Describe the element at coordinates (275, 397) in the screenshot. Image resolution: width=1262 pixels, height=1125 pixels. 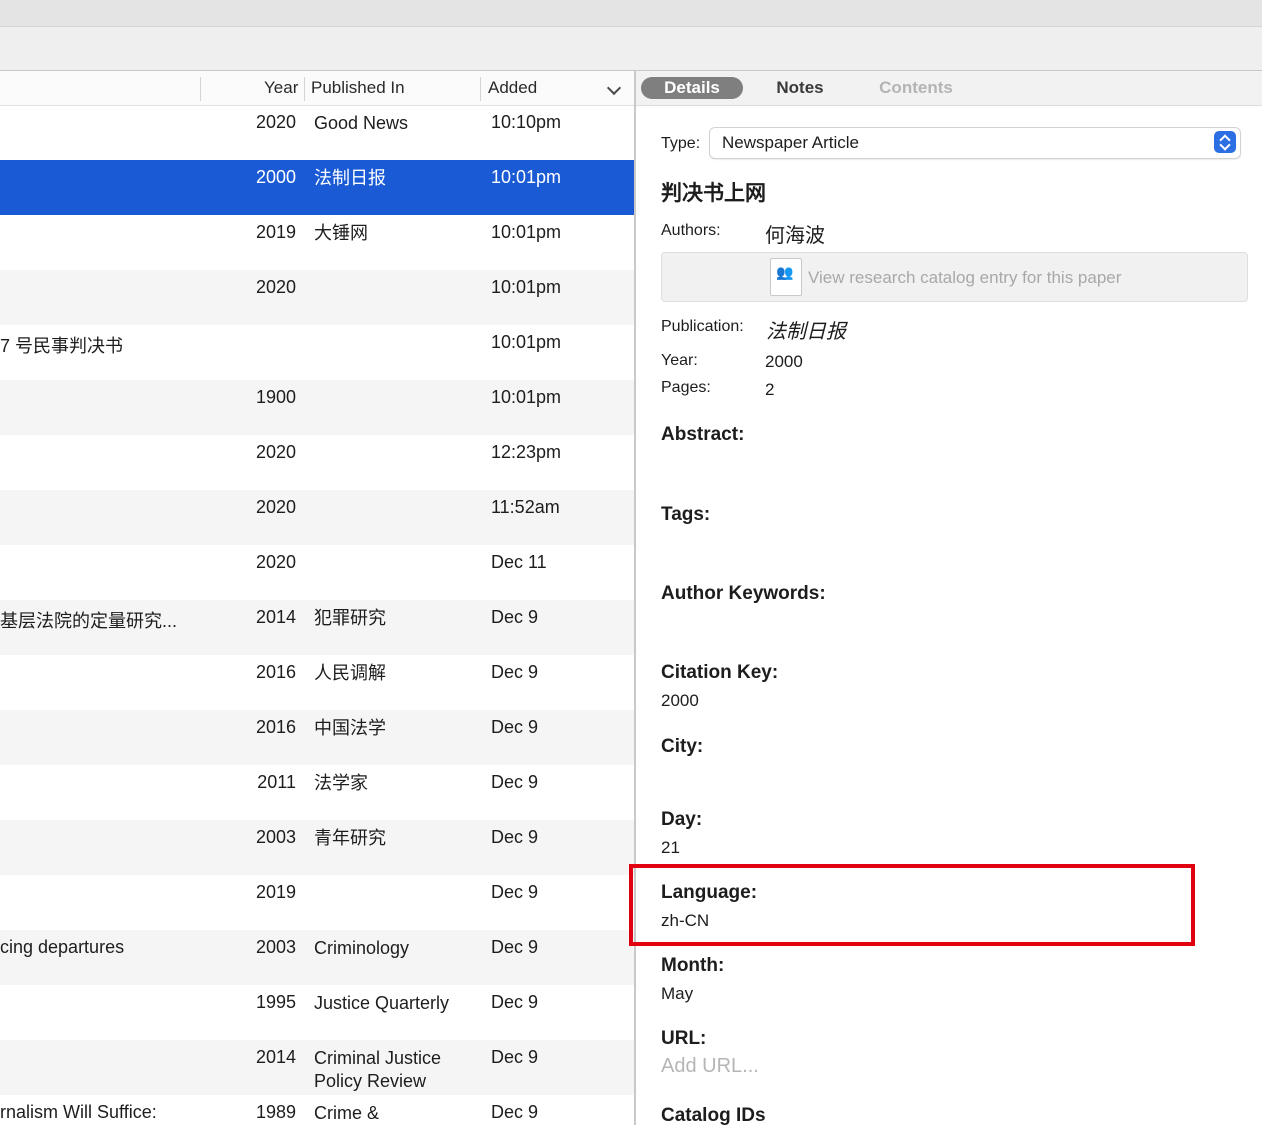
I see `row-year: 1900` at that location.